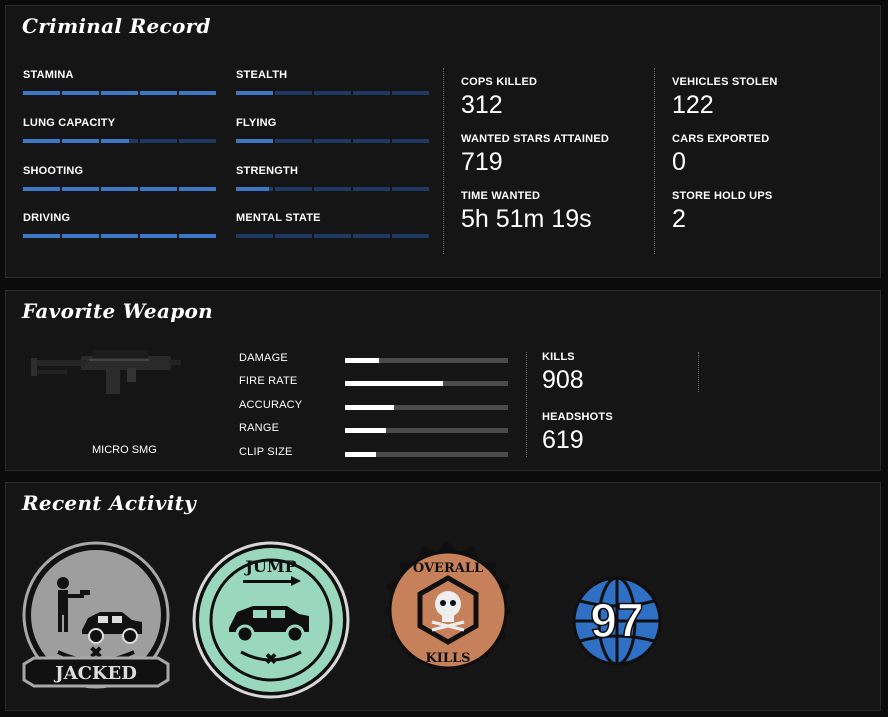 This screenshot has height=717, width=888. I want to click on weapon-stat-accuracy: ACCURACY, so click(379, 407).